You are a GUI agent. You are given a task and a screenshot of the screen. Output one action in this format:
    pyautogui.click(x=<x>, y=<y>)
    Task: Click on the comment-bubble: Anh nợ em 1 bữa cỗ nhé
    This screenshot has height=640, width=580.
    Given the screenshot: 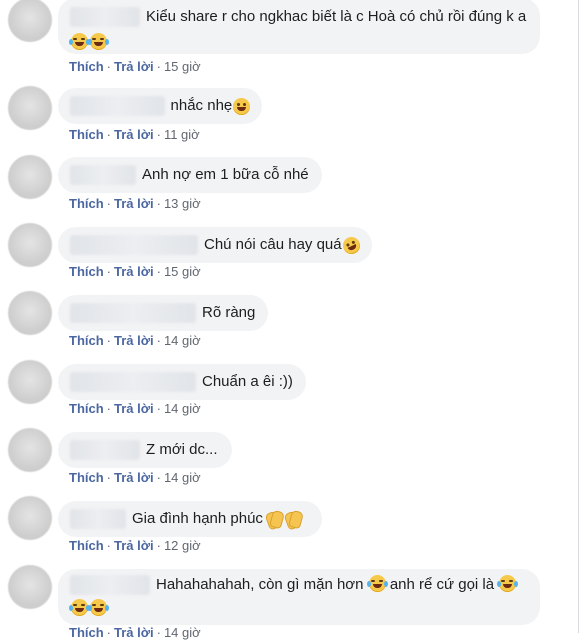 What is the action you would take?
    pyautogui.click(x=190, y=175)
    